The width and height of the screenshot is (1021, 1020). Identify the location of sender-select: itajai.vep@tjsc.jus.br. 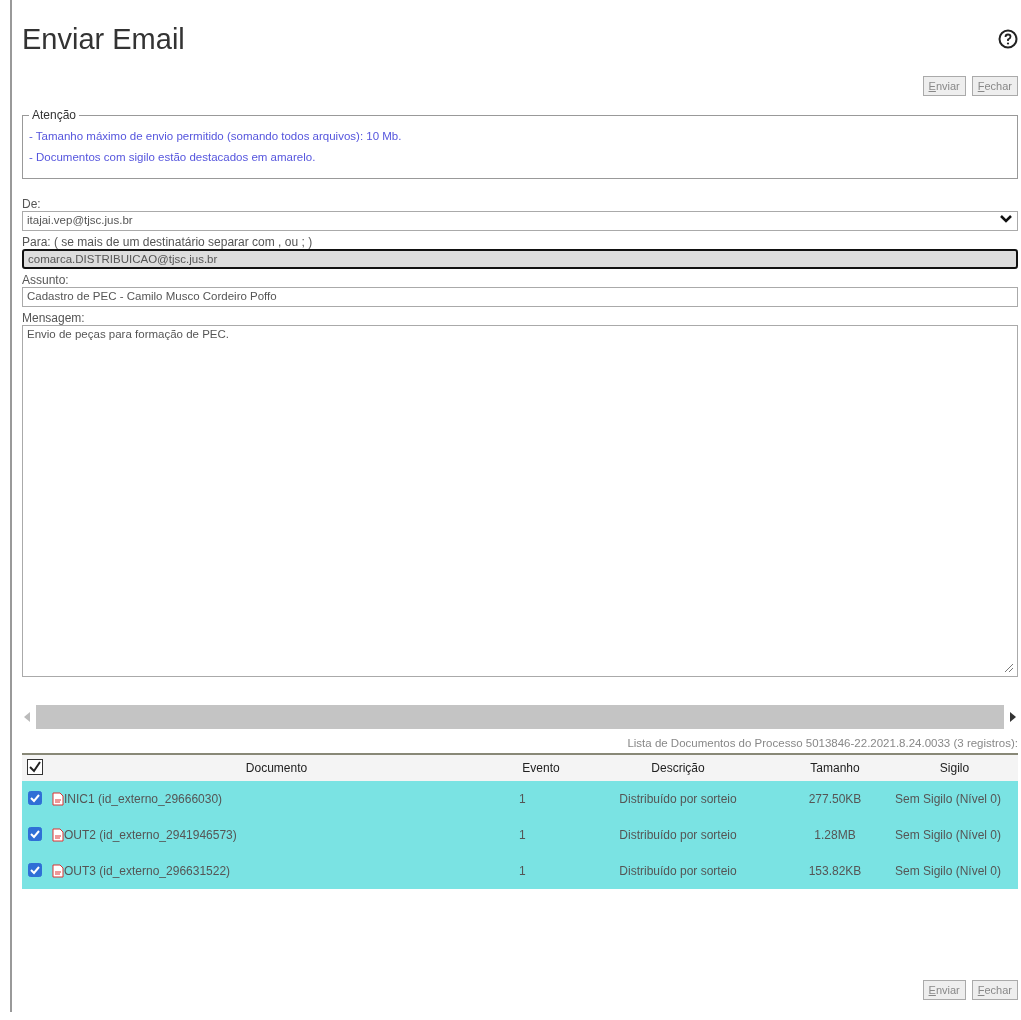
(520, 221).